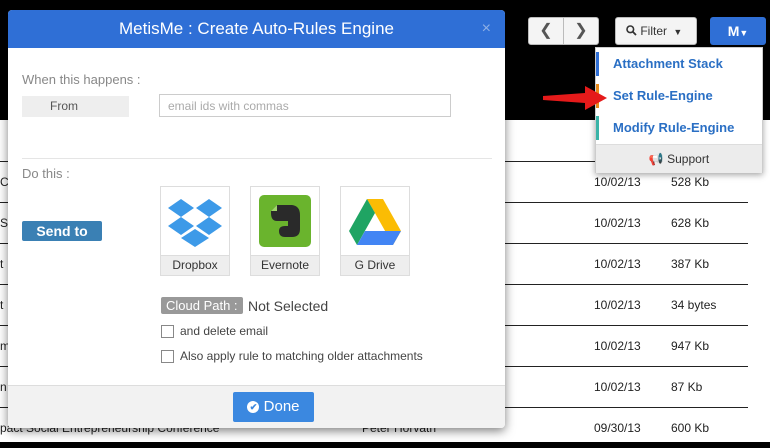  I want to click on menu-item-label: Attachment Stack, so click(668, 63).